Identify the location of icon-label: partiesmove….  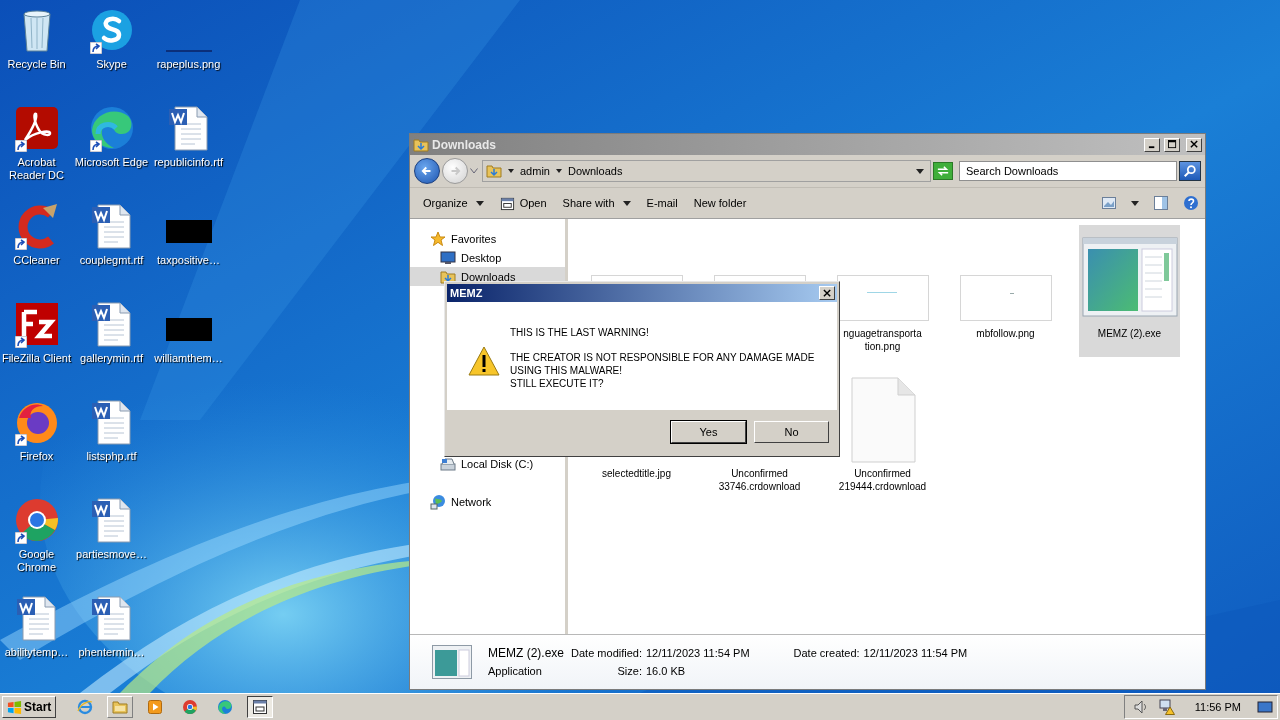
(111, 554).